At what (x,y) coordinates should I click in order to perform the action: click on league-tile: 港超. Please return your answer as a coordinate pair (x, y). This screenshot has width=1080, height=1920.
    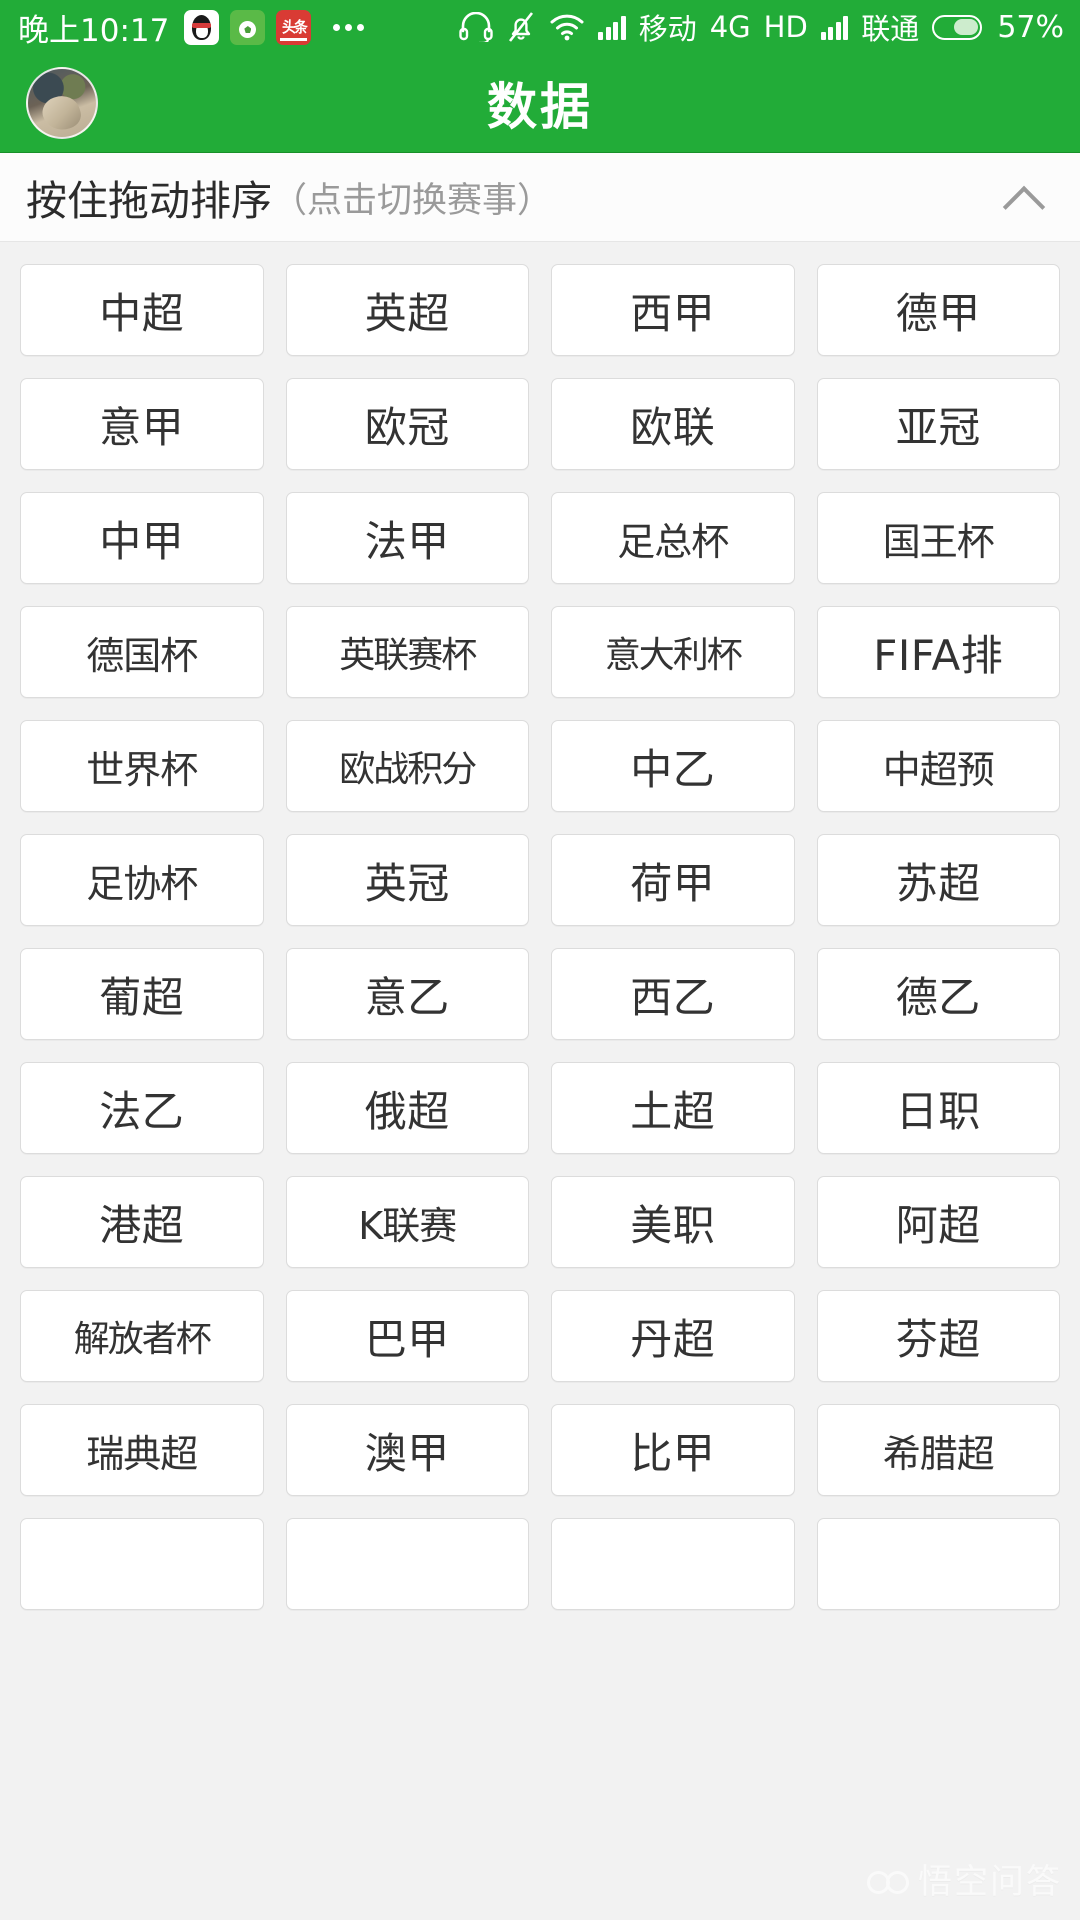
    Looking at the image, I should click on (142, 1222).